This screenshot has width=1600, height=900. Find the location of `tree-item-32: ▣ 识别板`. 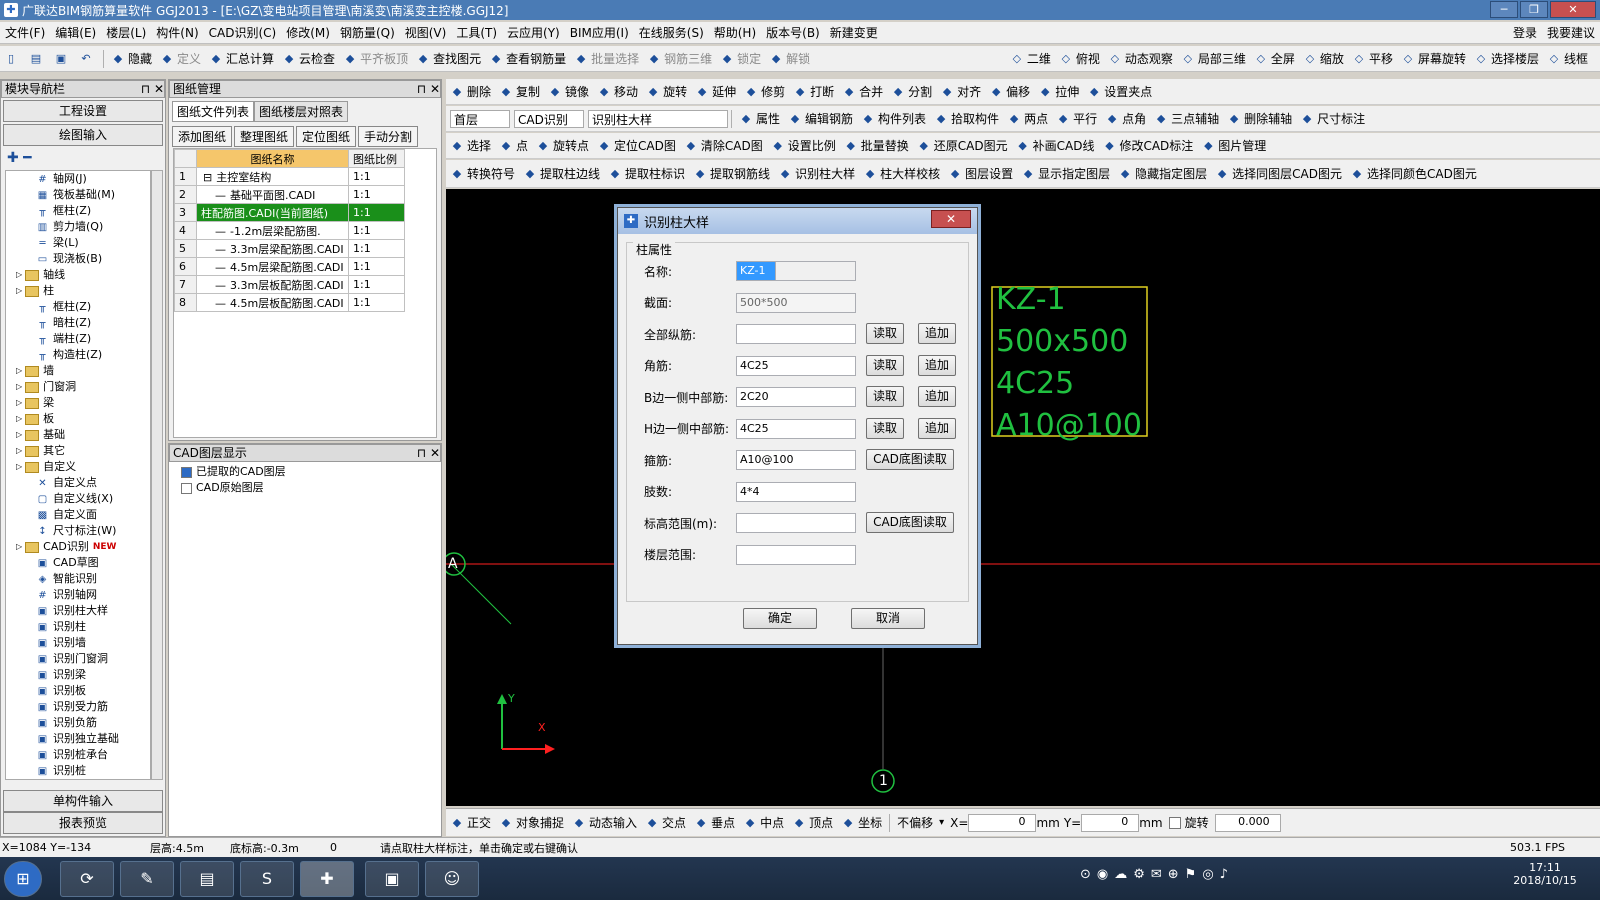

tree-item-32: ▣ 识别板 is located at coordinates (78, 691).